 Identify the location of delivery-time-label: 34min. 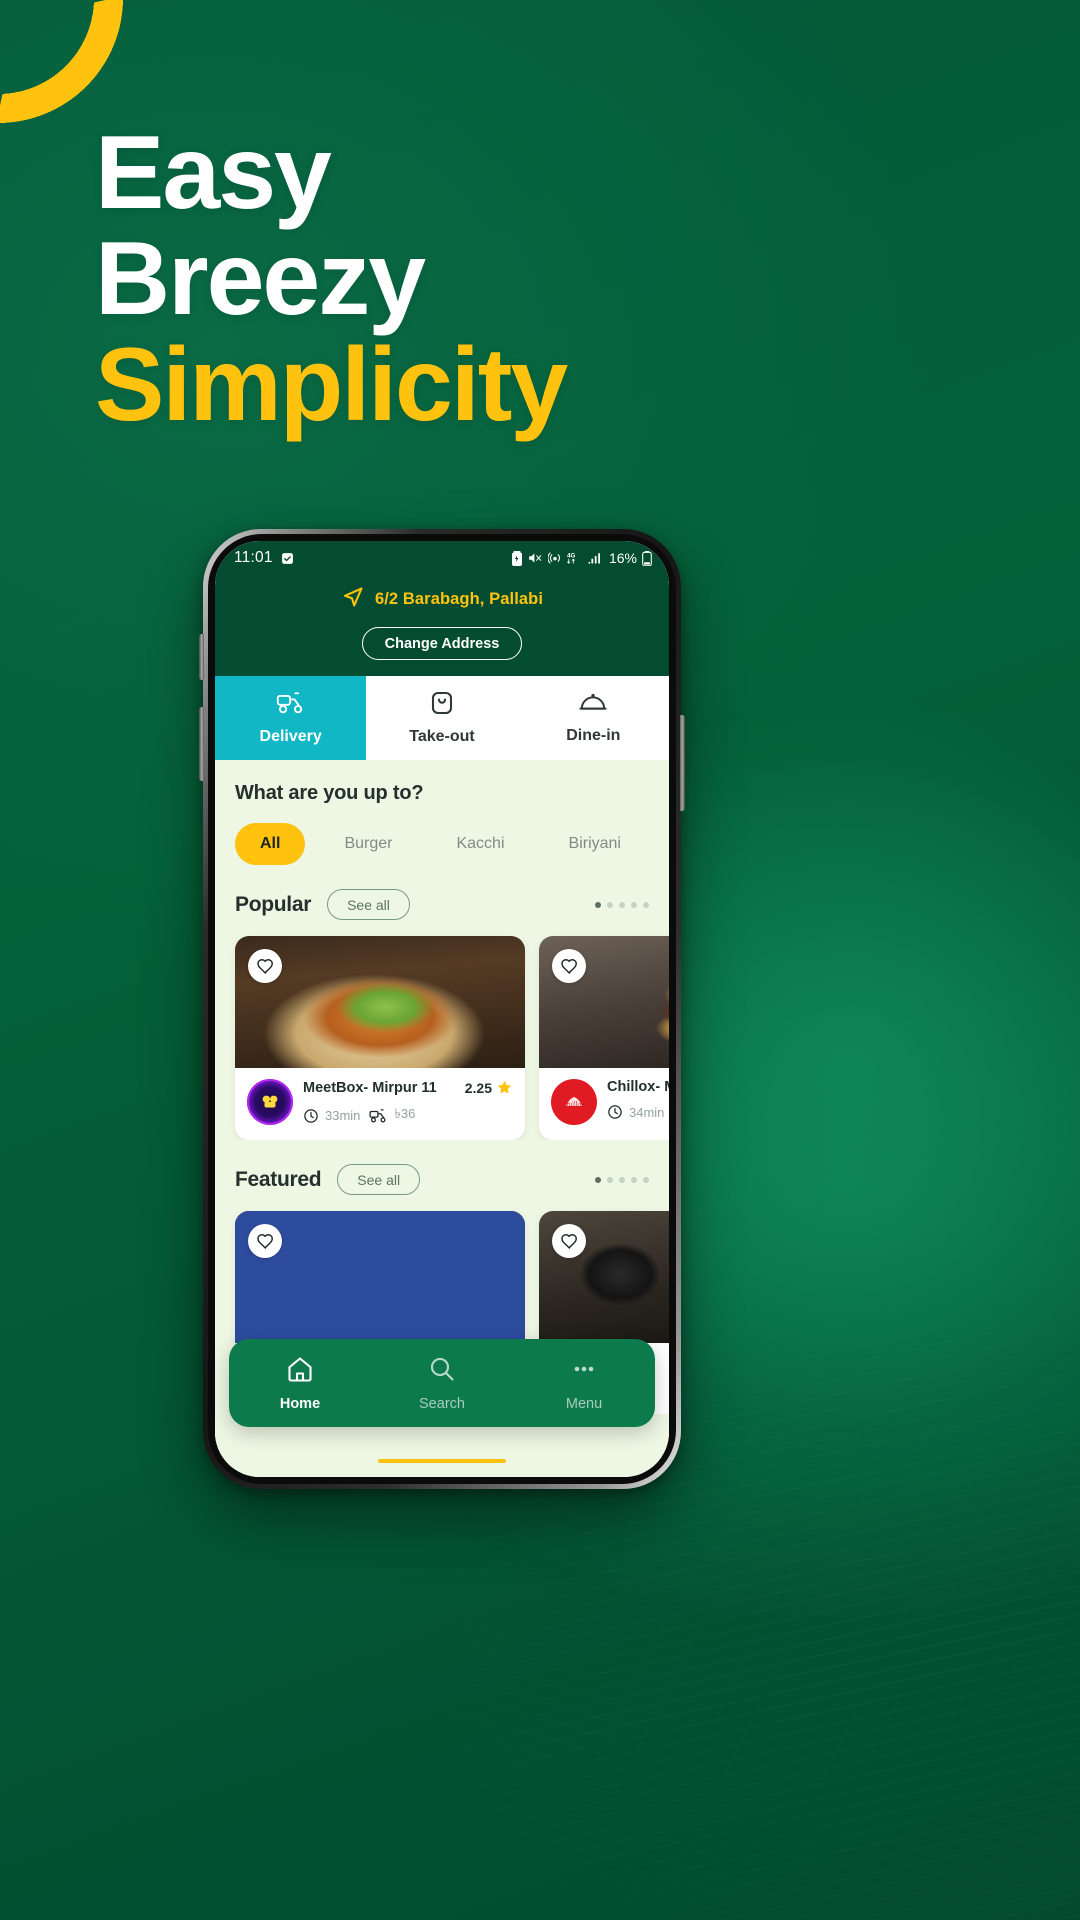
(647, 1112).